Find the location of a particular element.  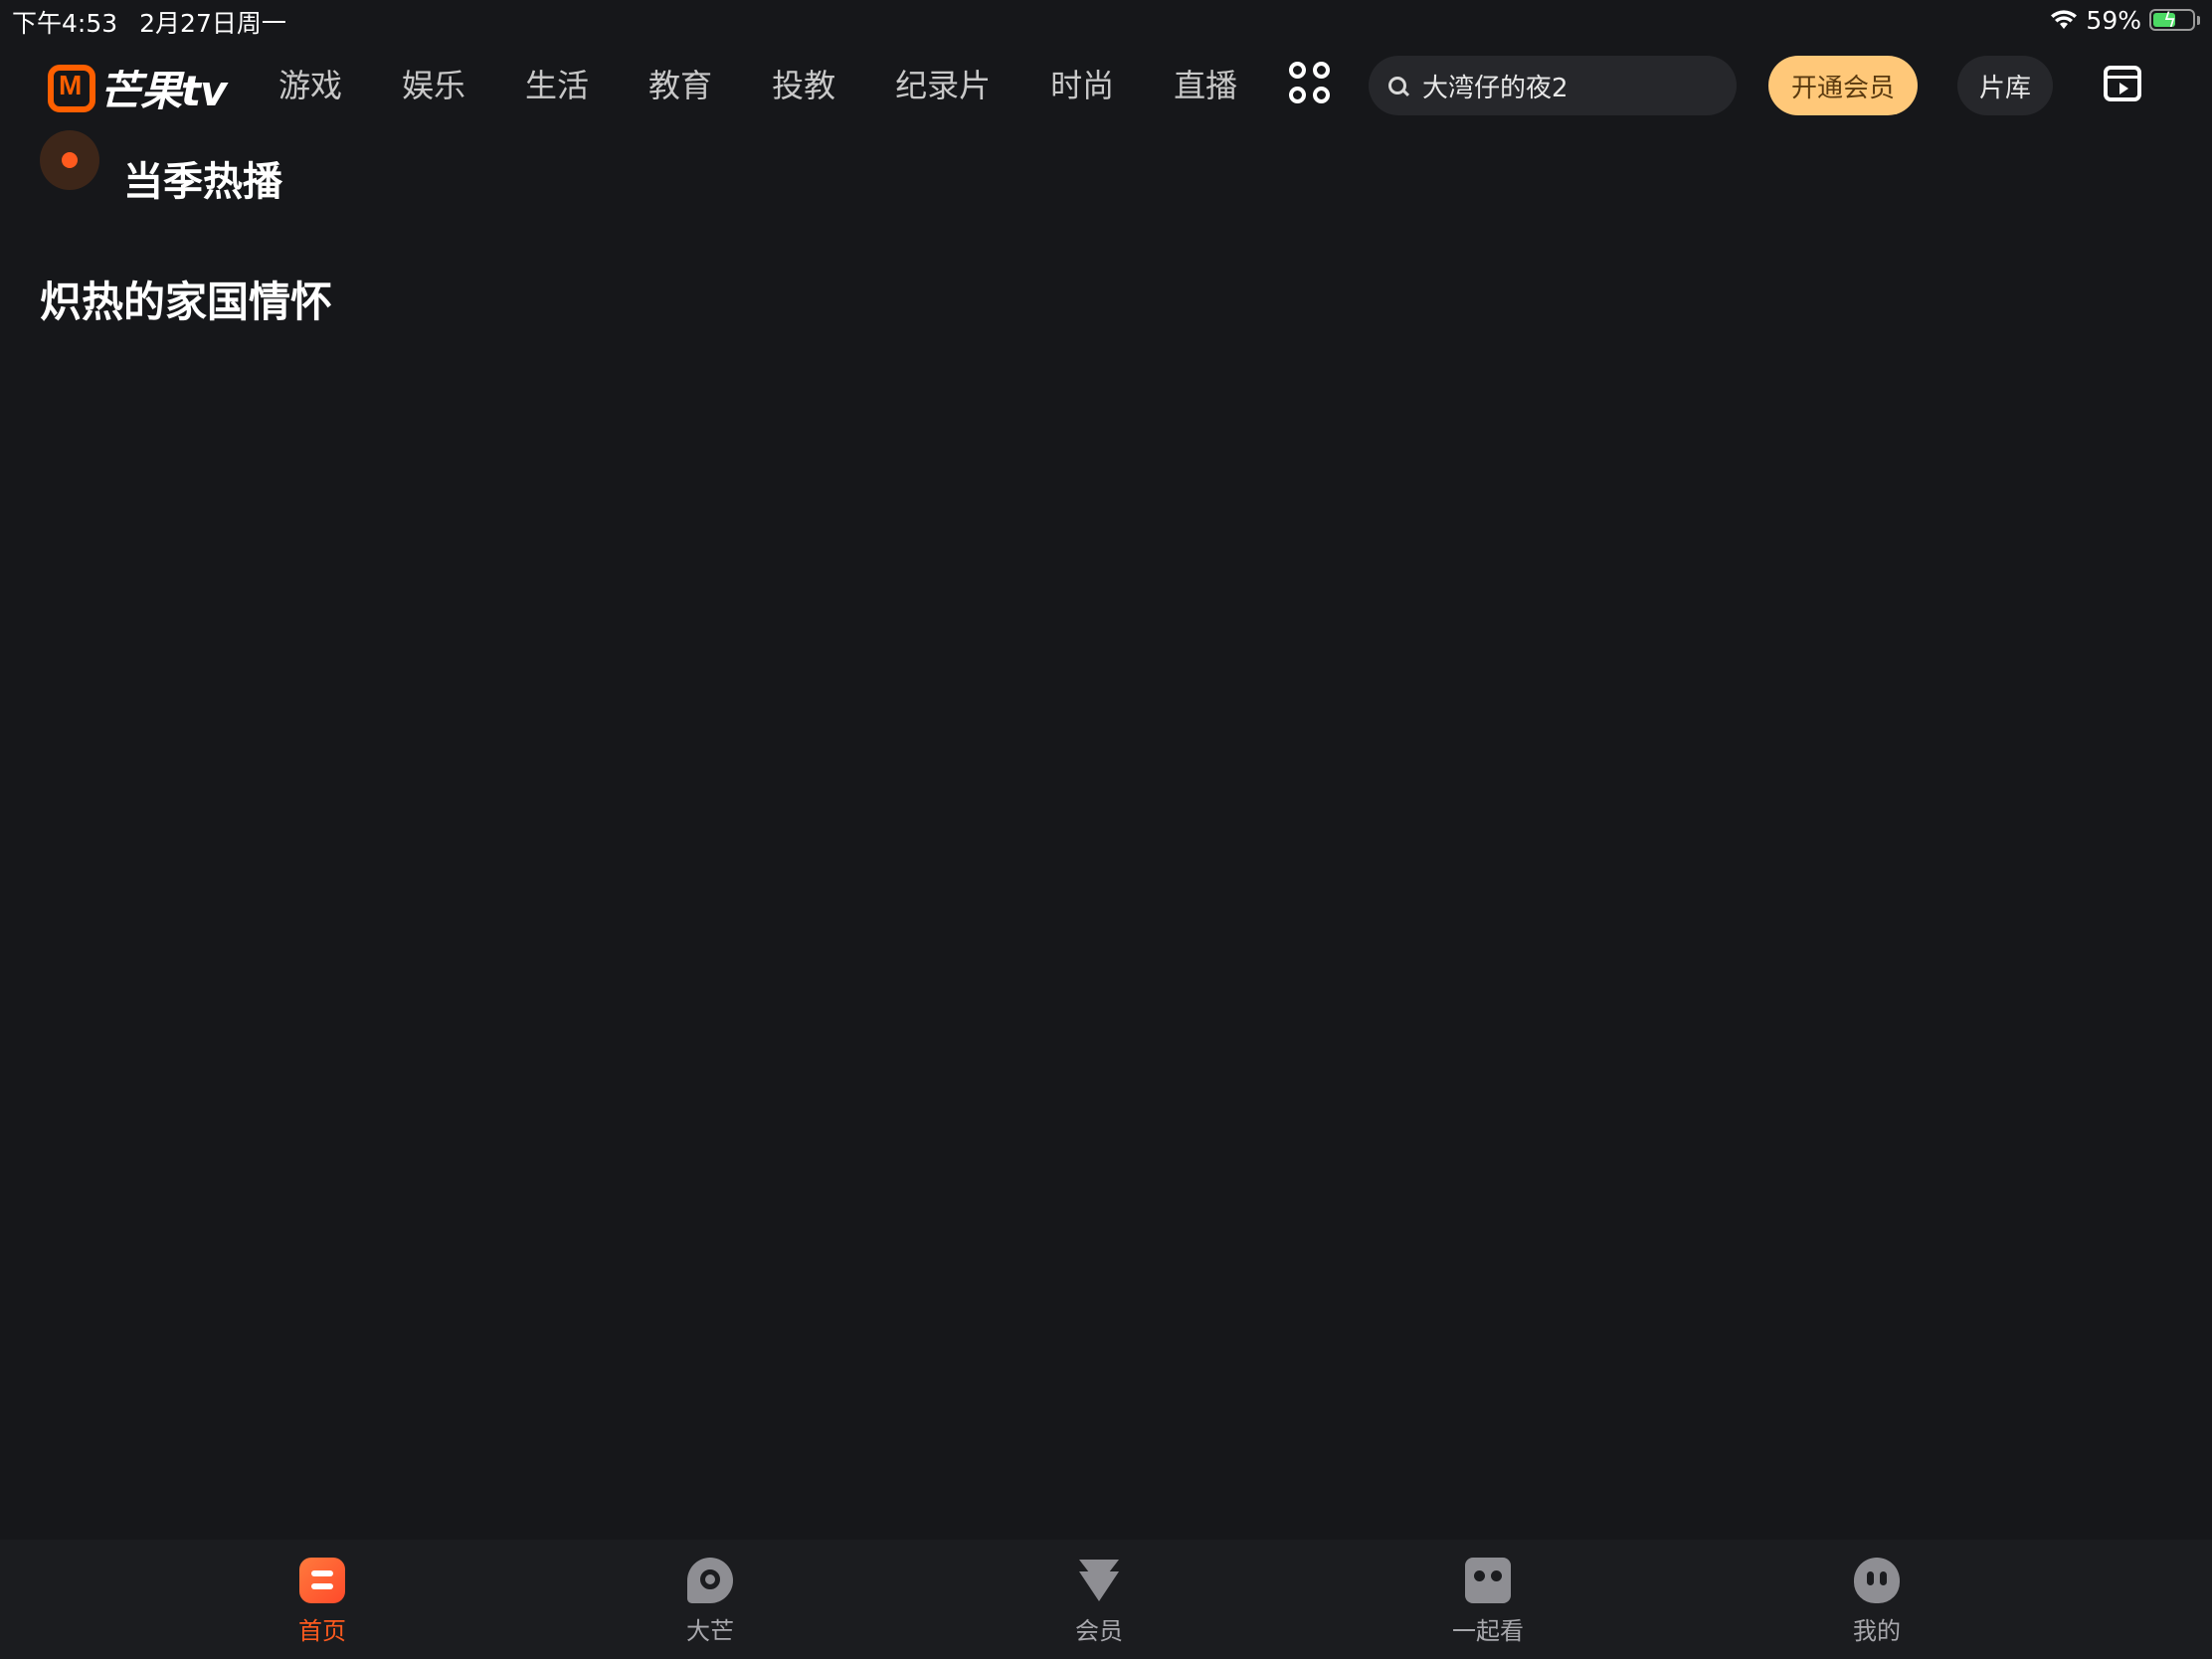

tab-label: 一起看 is located at coordinates (1488, 1631).